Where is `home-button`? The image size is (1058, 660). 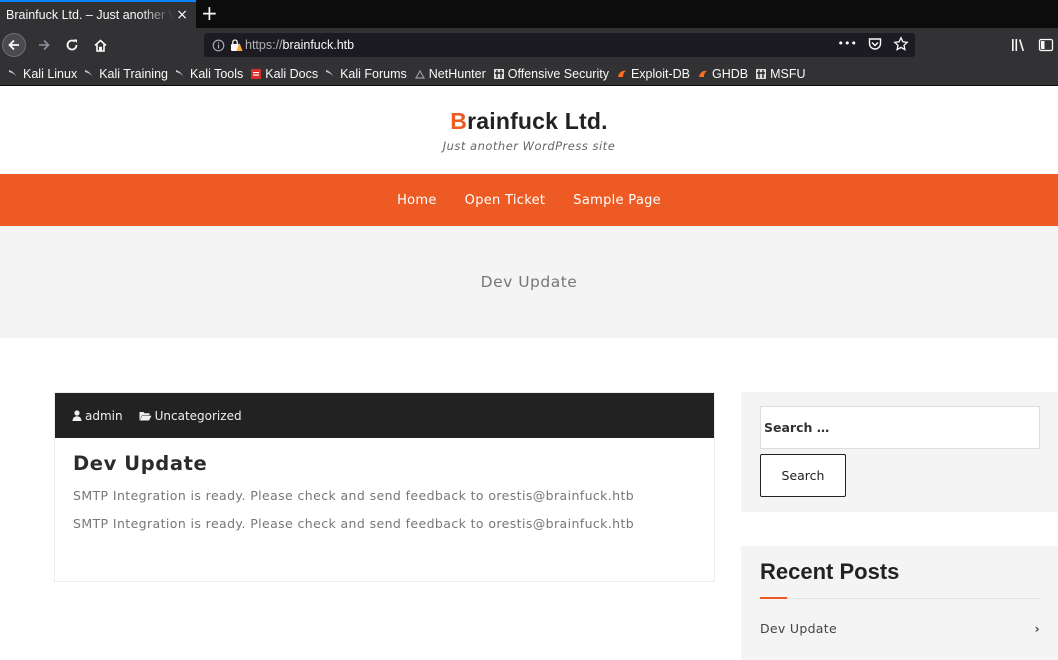
home-button is located at coordinates (100, 45).